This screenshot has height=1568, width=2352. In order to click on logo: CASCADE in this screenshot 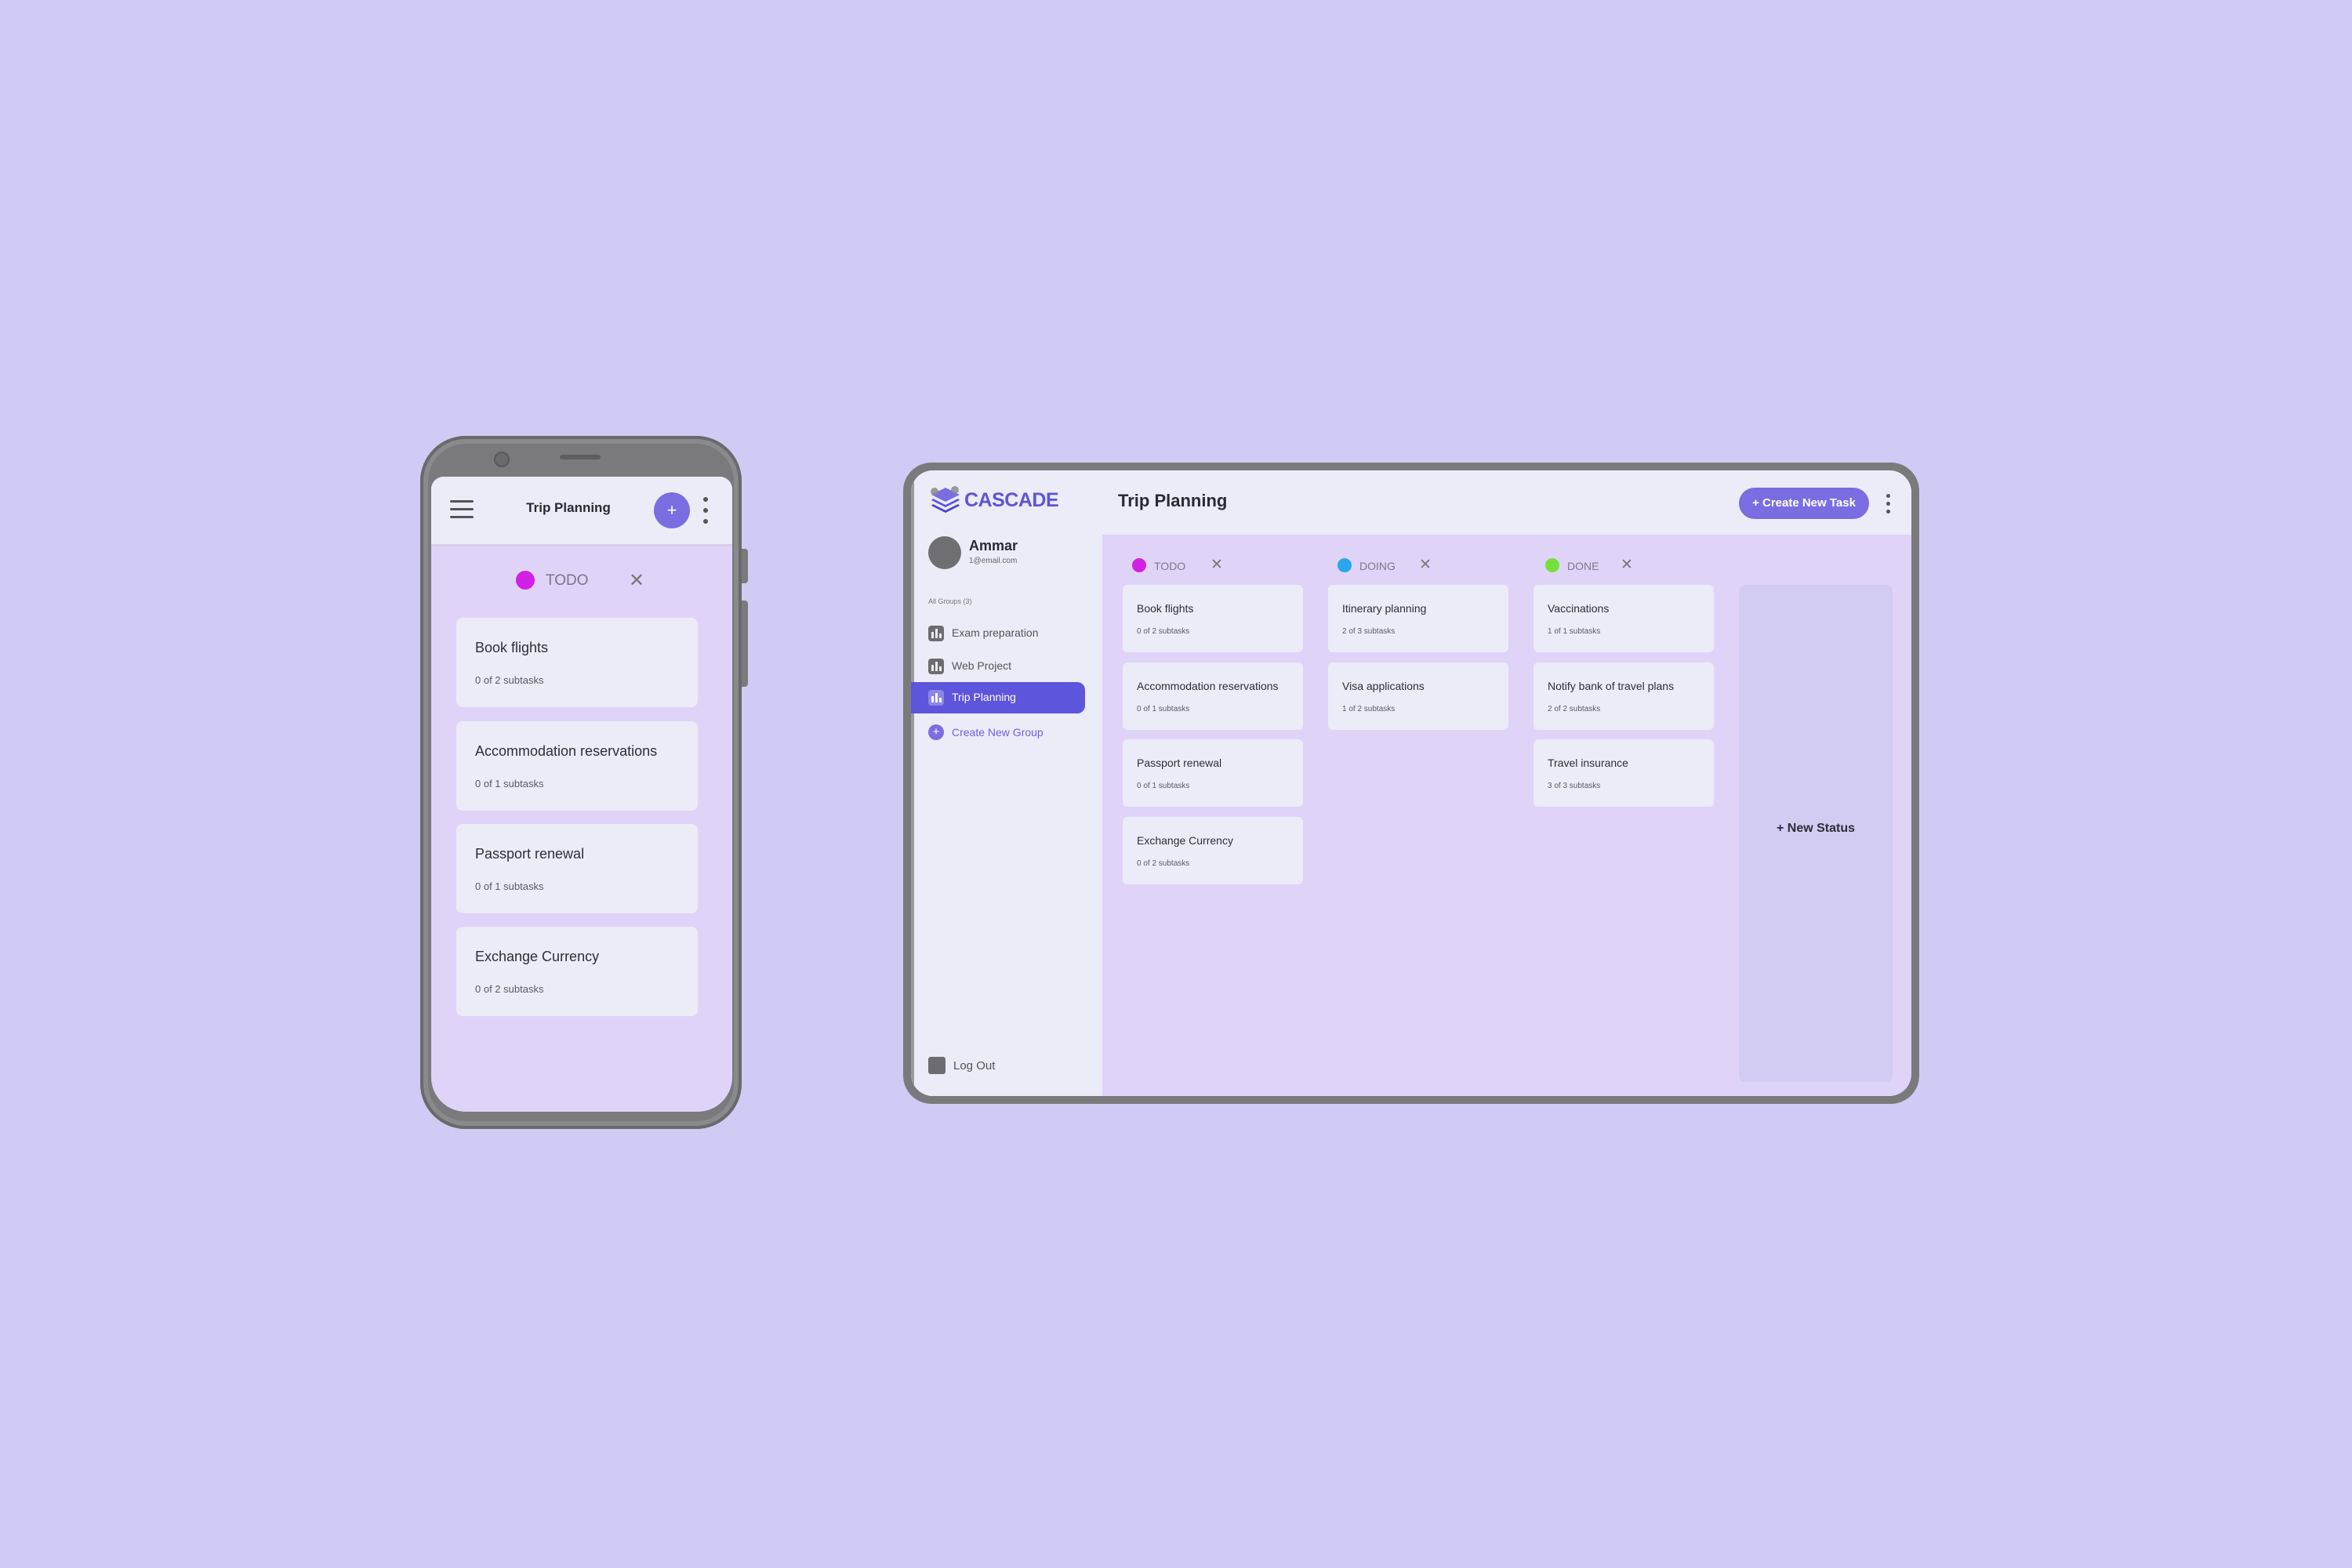, I will do `click(994, 500)`.